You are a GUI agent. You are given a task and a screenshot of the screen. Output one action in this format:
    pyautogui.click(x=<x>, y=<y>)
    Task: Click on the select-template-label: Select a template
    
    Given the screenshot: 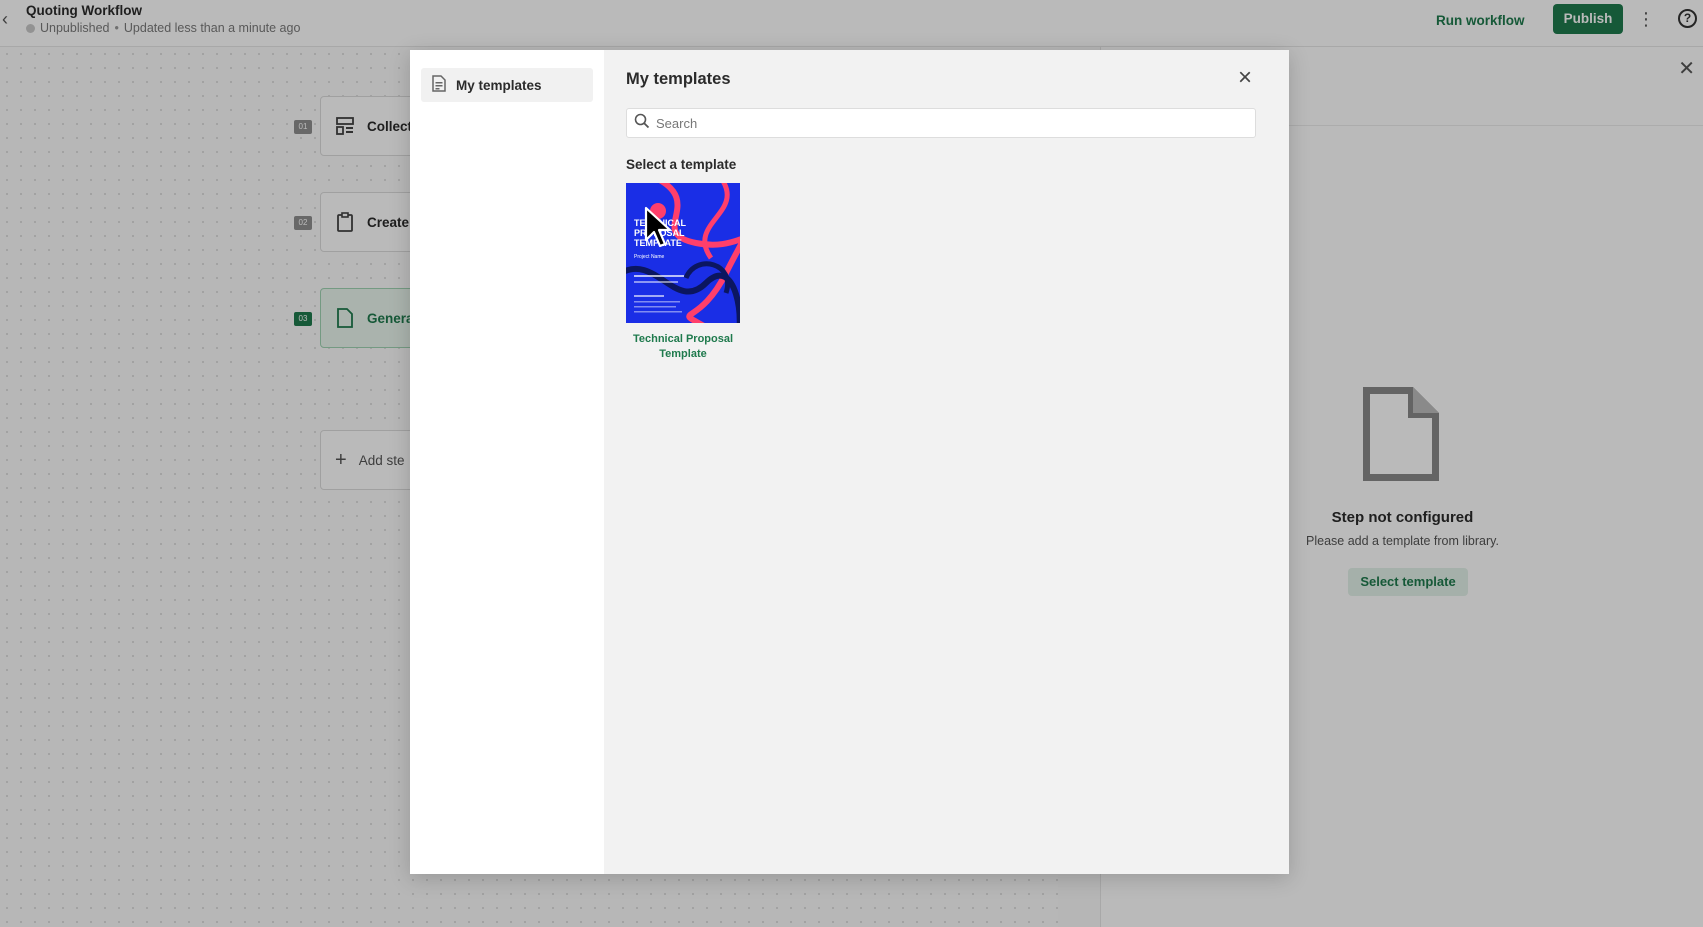 What is the action you would take?
    pyautogui.click(x=681, y=164)
    